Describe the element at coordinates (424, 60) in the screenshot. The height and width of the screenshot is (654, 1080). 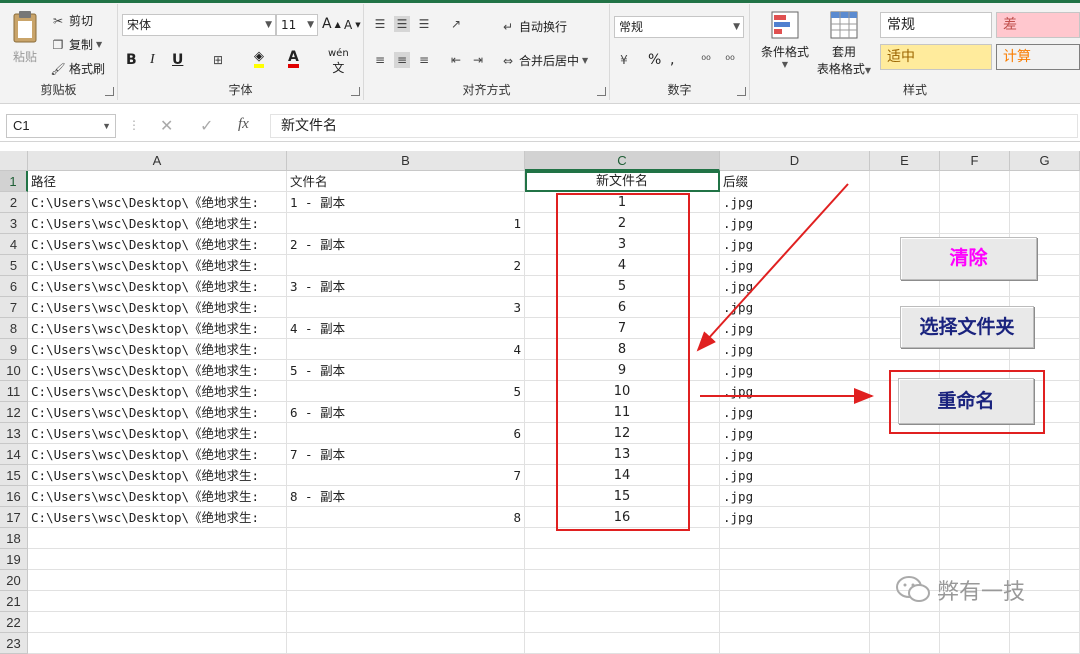
I see `align-right-button: ≡` at that location.